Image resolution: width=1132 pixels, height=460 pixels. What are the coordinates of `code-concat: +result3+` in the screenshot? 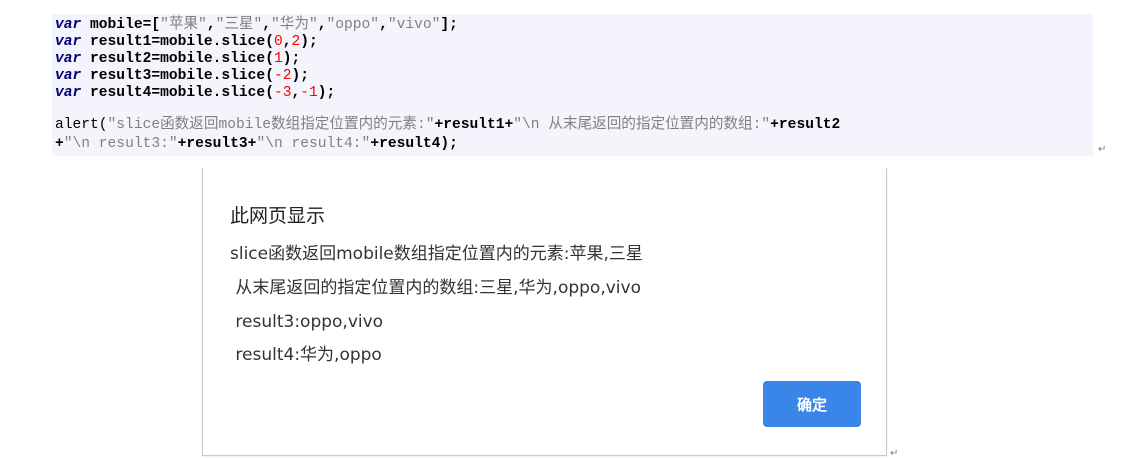 It's located at (217, 144).